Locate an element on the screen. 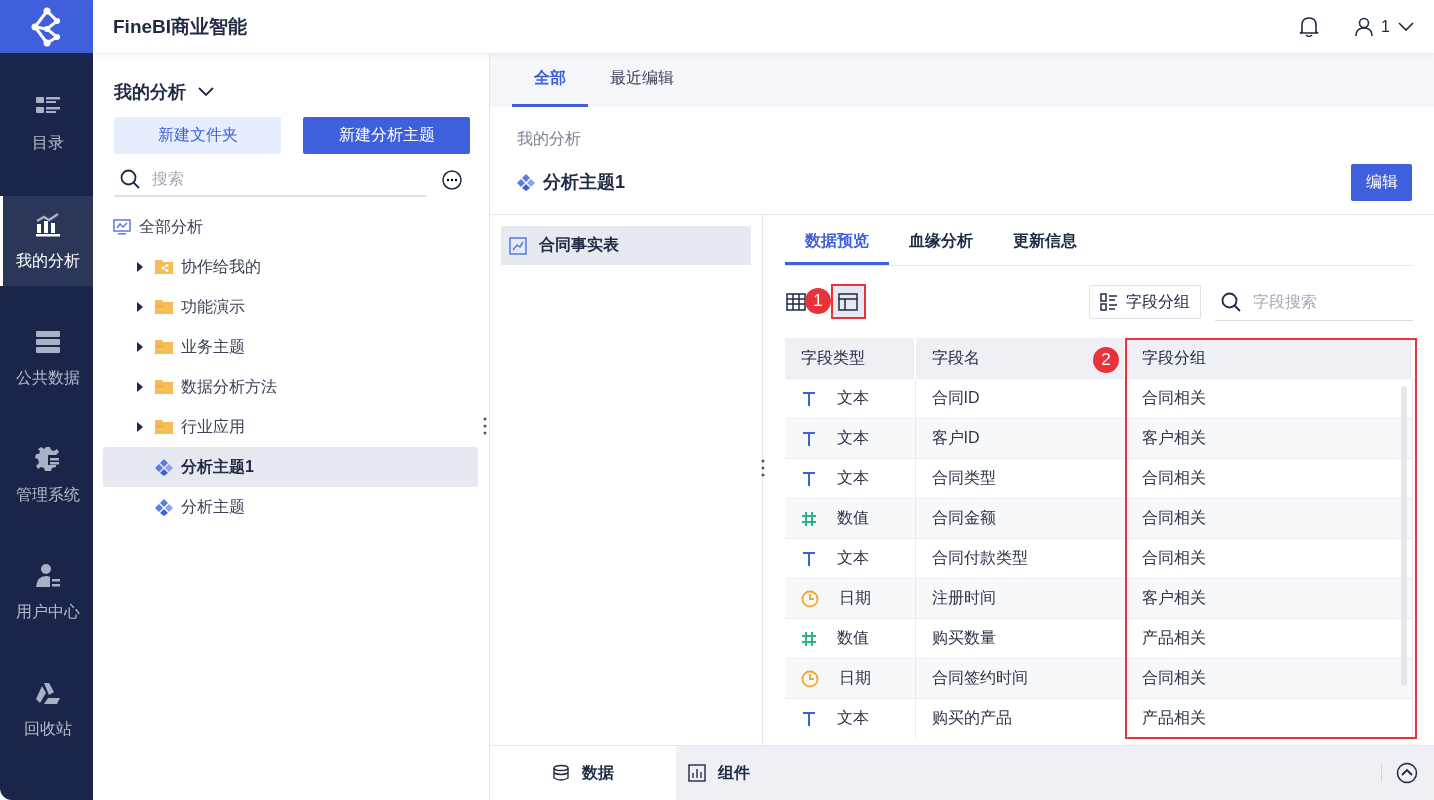  tree-item: 全部分析 is located at coordinates (290, 227).